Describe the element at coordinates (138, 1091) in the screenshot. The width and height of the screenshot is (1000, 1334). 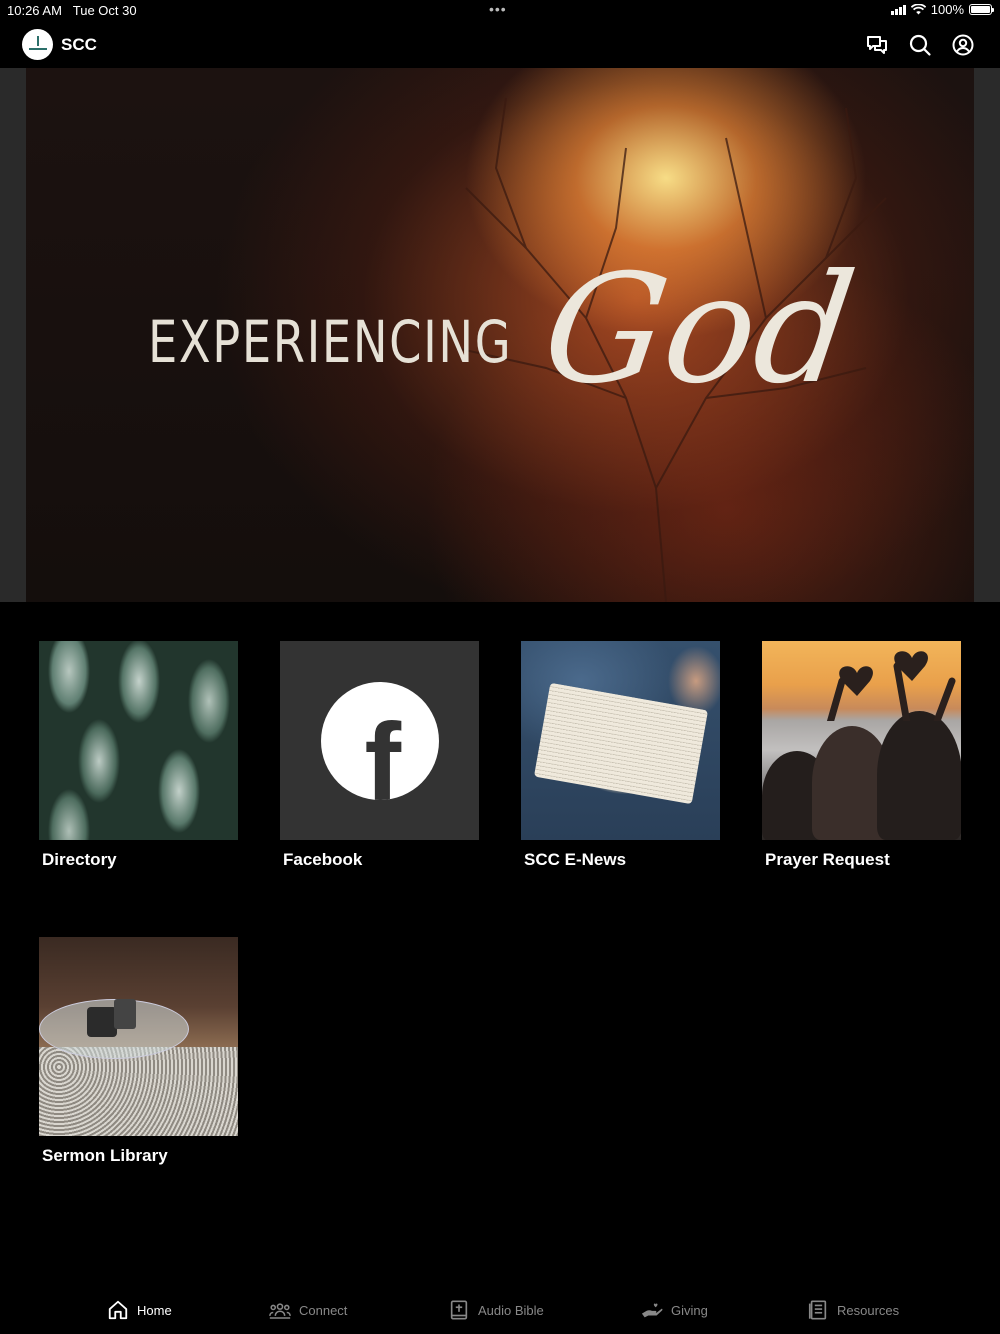
I see `rug-image` at that location.